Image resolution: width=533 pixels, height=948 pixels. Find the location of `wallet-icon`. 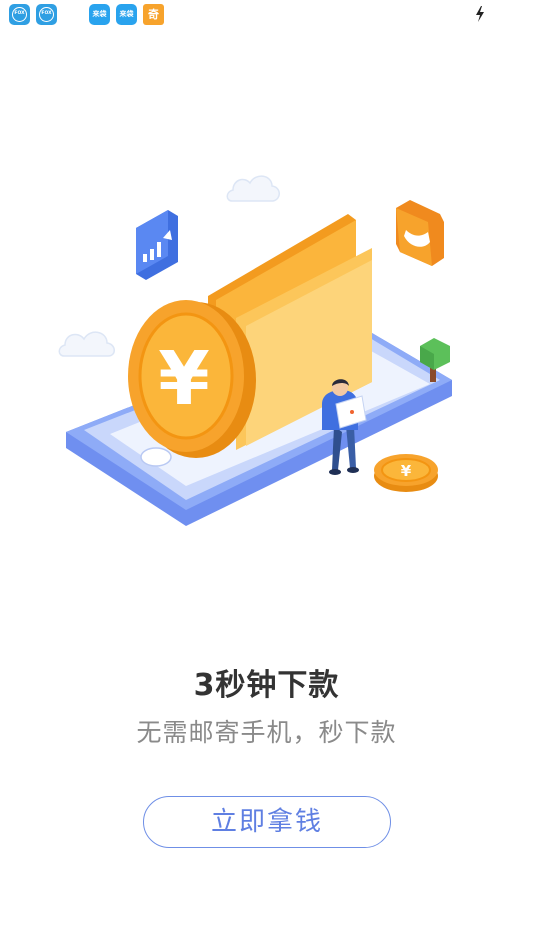

wallet-icon is located at coordinates (420, 233).